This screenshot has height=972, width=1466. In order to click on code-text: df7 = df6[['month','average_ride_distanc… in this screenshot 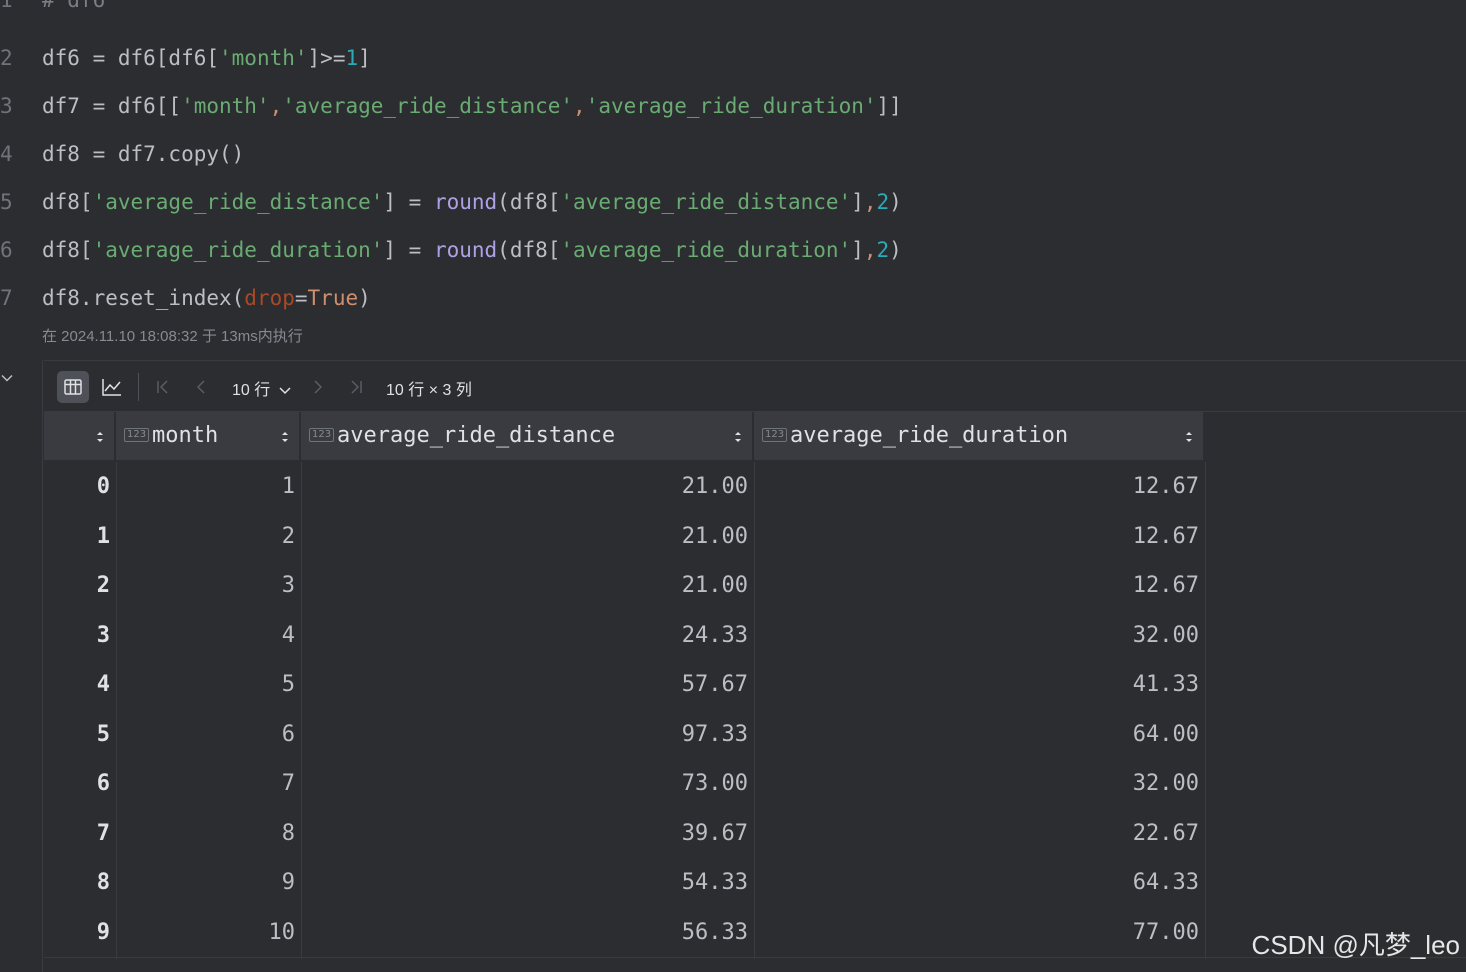, I will do `click(472, 106)`.